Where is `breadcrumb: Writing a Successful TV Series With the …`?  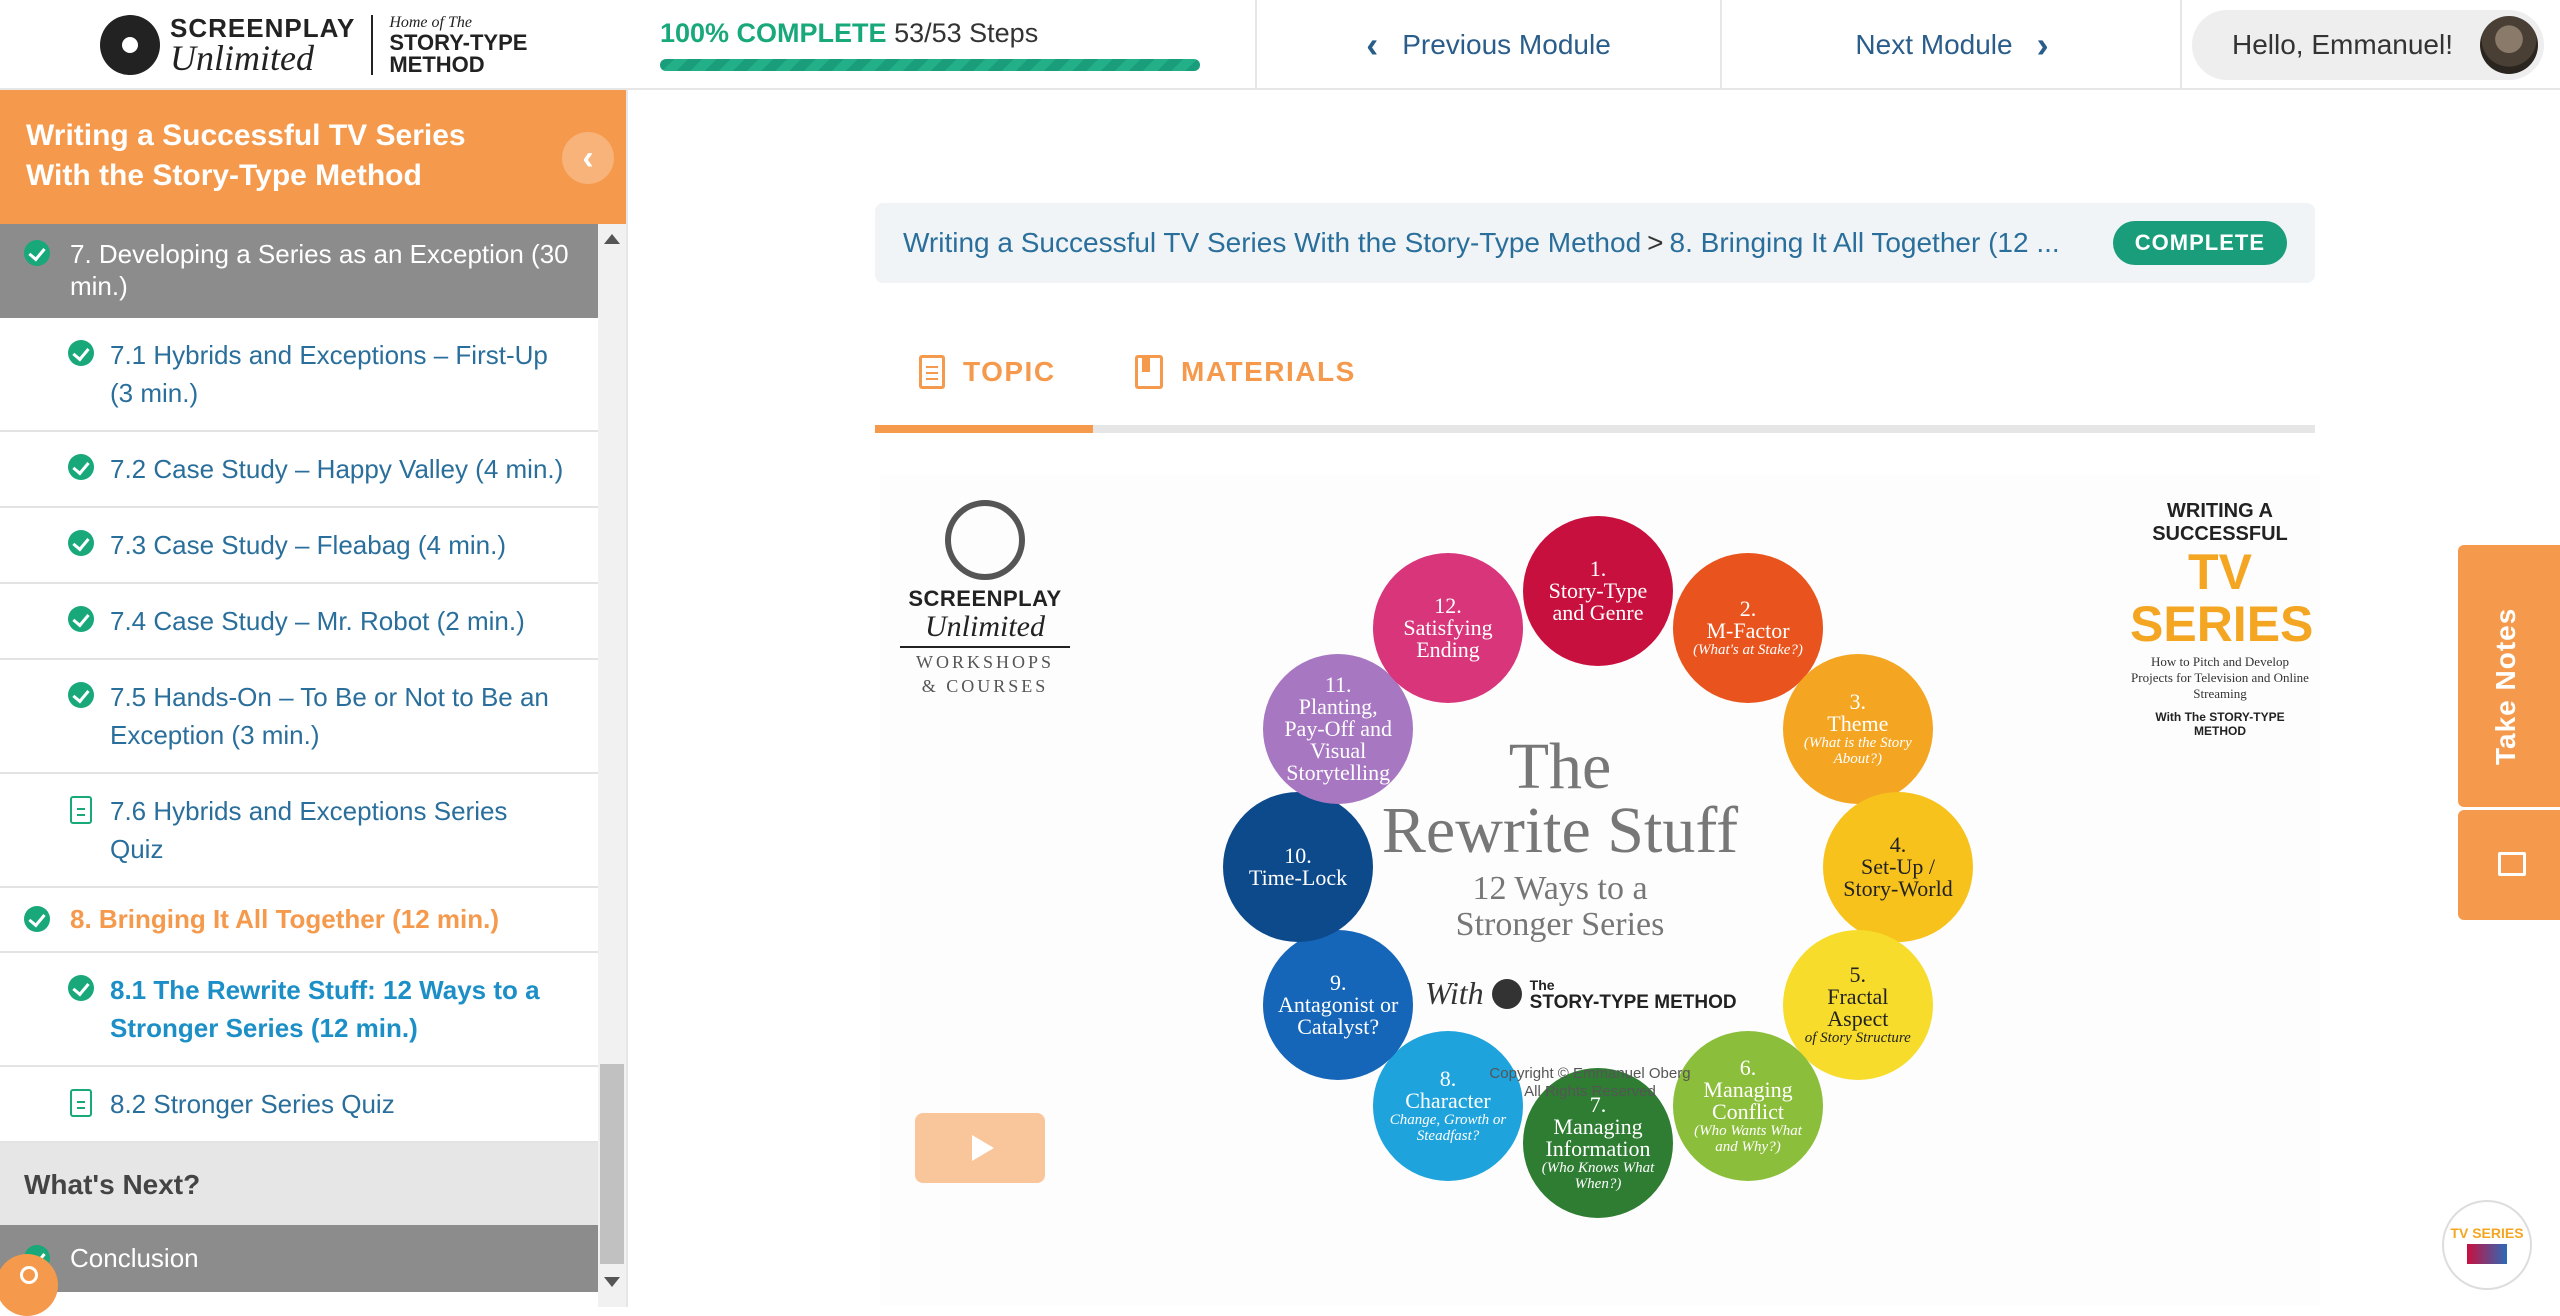 breadcrumb: Writing a Successful TV Series With the … is located at coordinates (1595, 243).